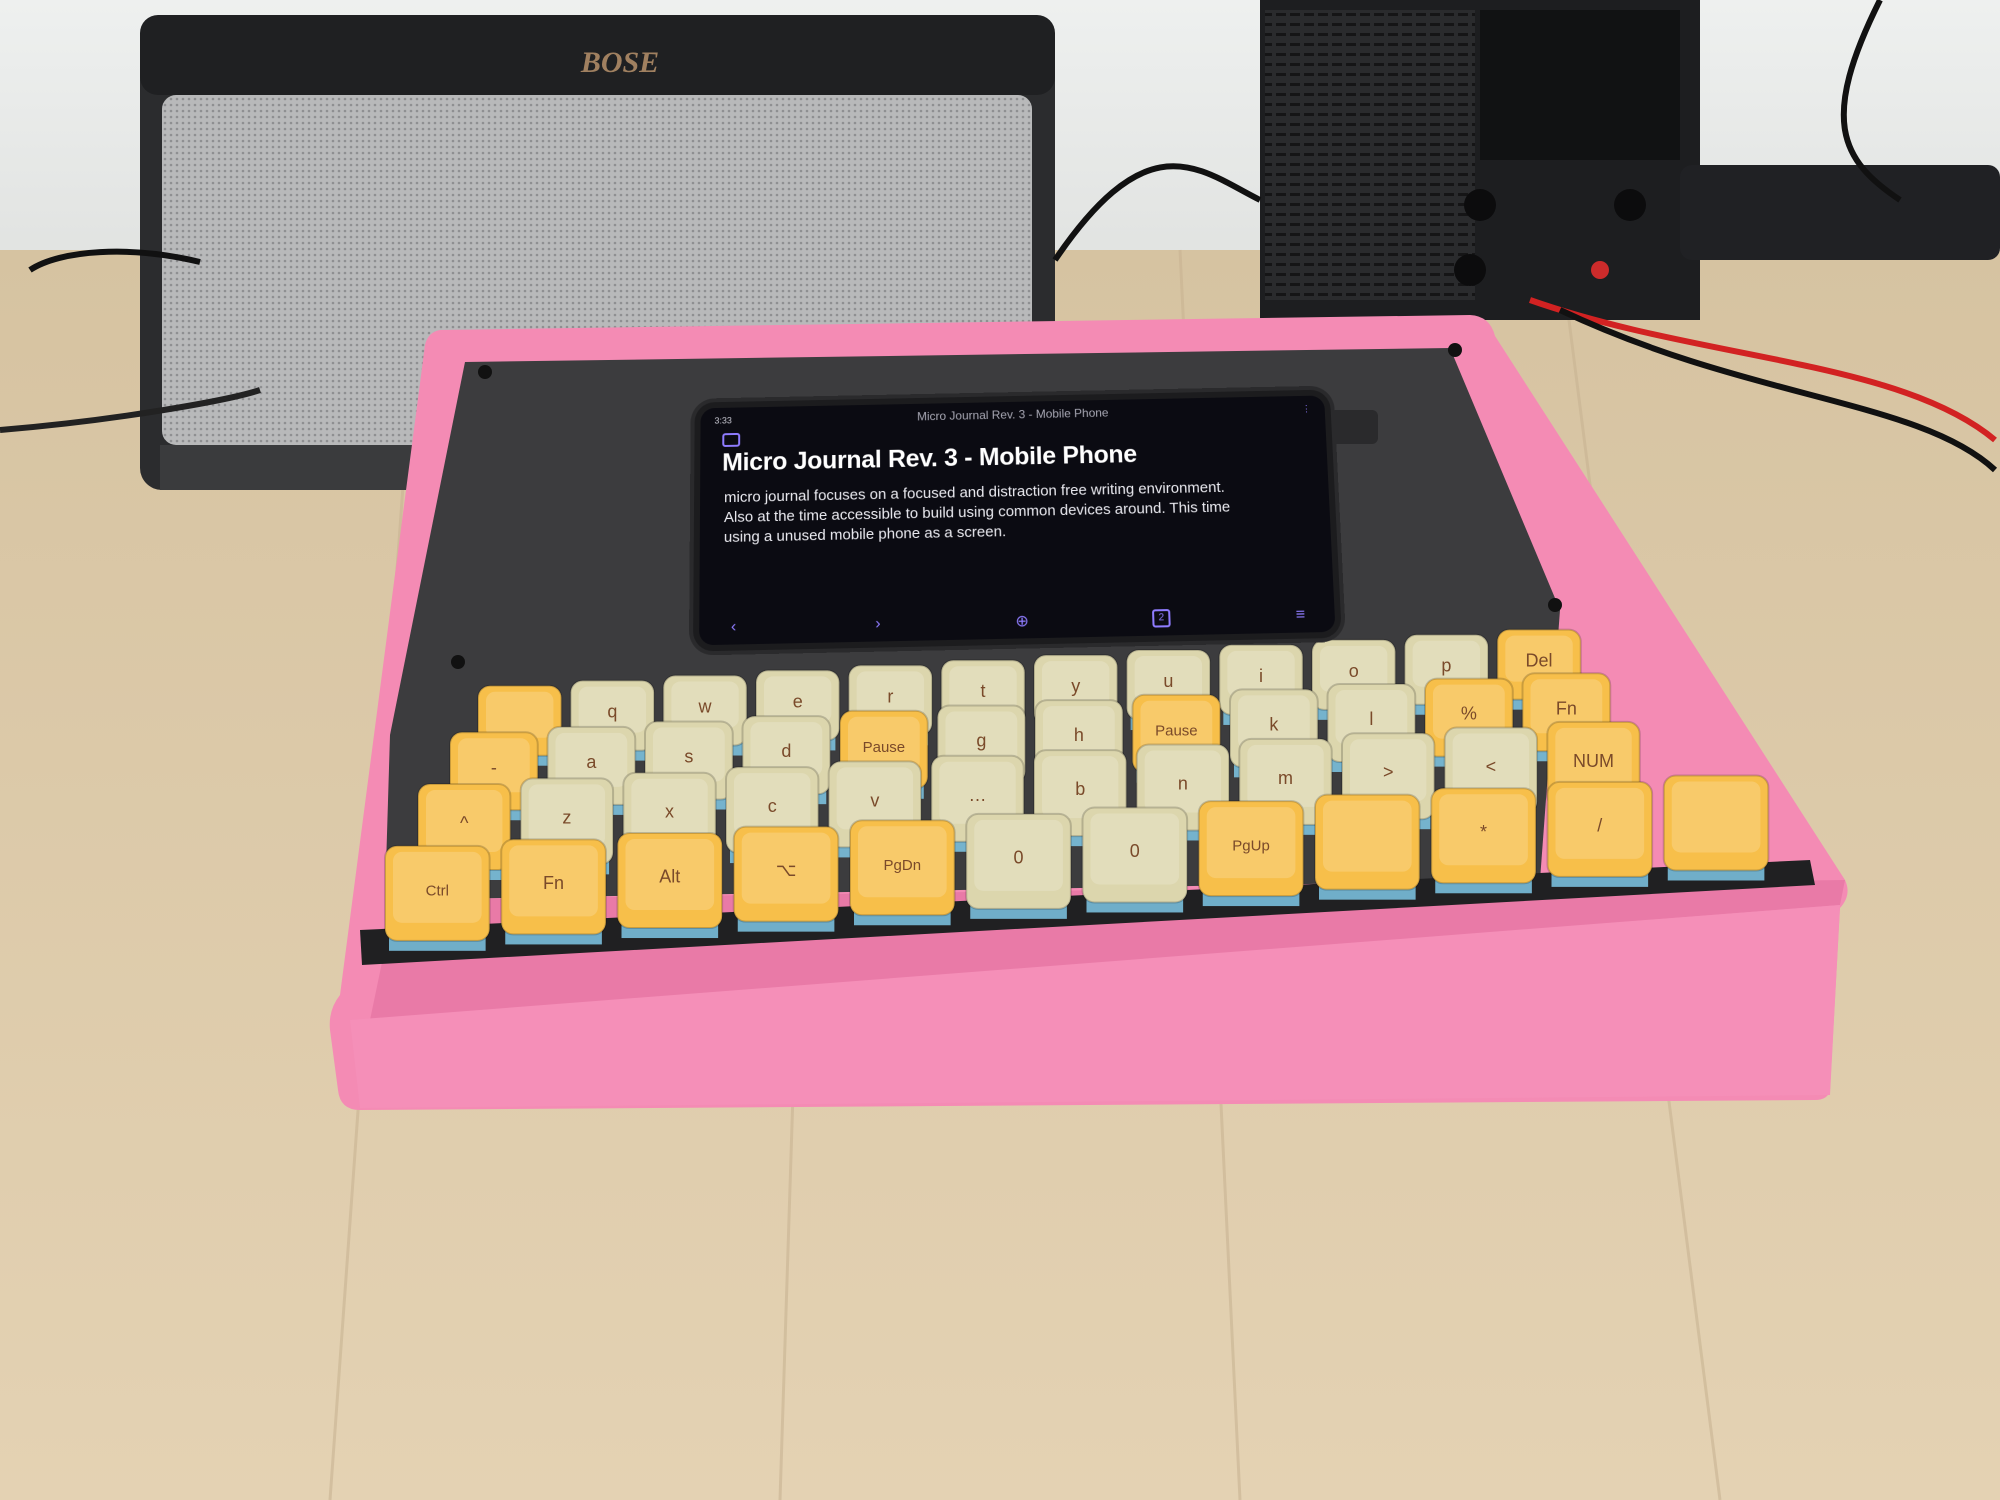 The width and height of the screenshot is (2000, 1500). I want to click on keycap-legend: b, so click(1080, 789).